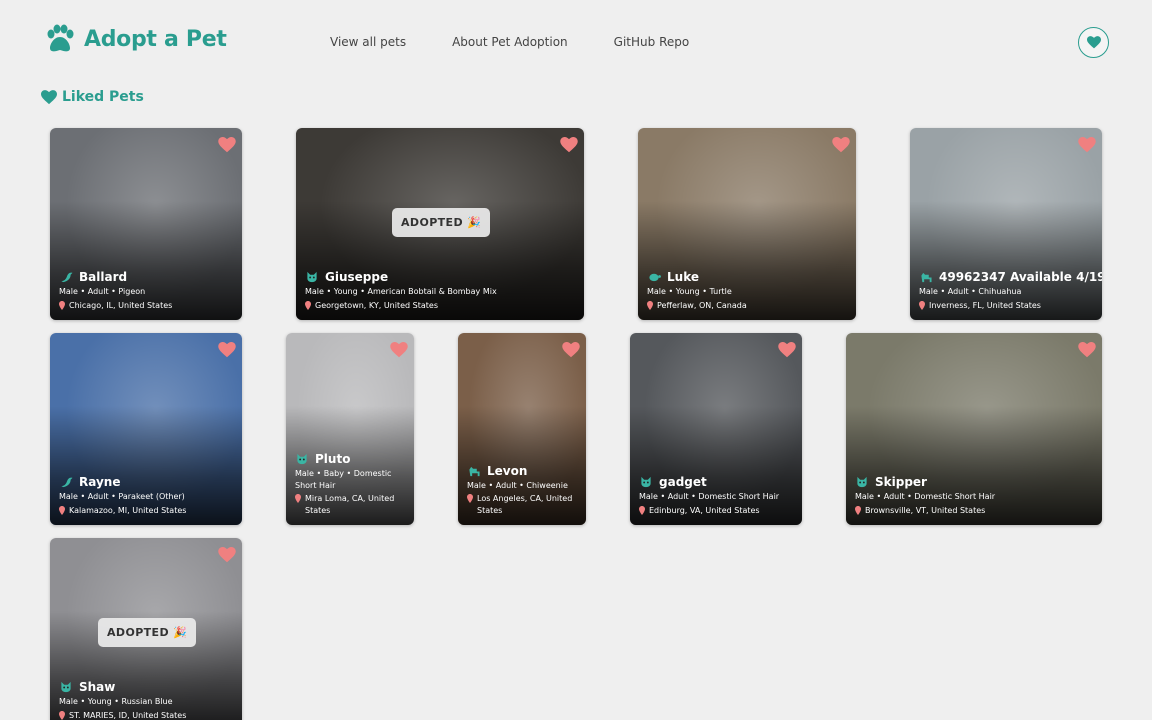 Image resolution: width=1152 pixels, height=720 pixels. What do you see at coordinates (747, 306) in the screenshot?
I see `pet-location: Pefferlaw, ON, Canada` at bounding box center [747, 306].